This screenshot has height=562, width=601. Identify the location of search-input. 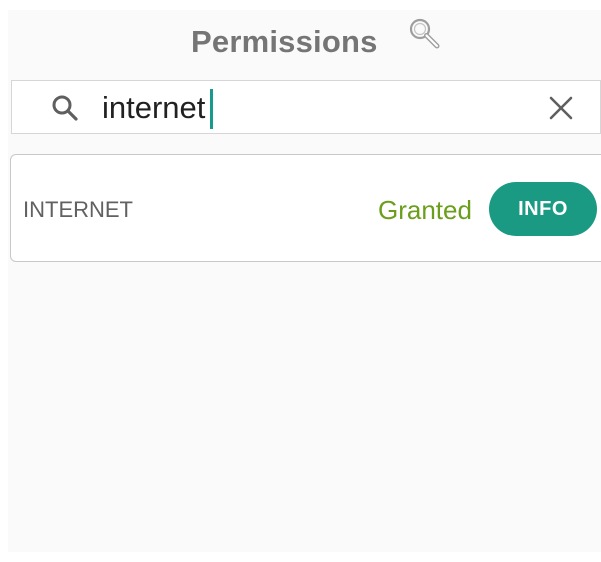
(312, 108).